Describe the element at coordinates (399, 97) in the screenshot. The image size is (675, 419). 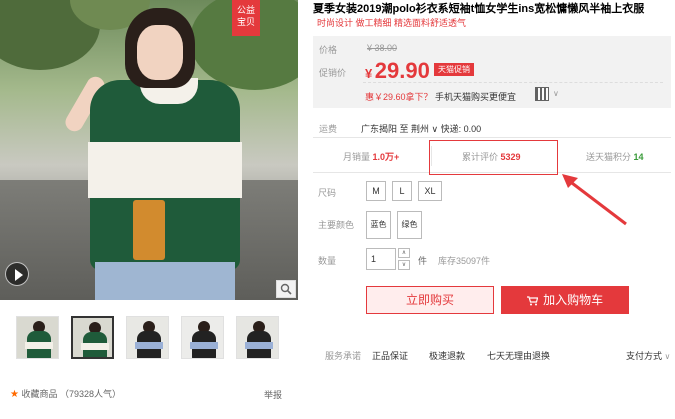
I see `mobile-price-highlight: 惠￥29.60拿下？` at that location.